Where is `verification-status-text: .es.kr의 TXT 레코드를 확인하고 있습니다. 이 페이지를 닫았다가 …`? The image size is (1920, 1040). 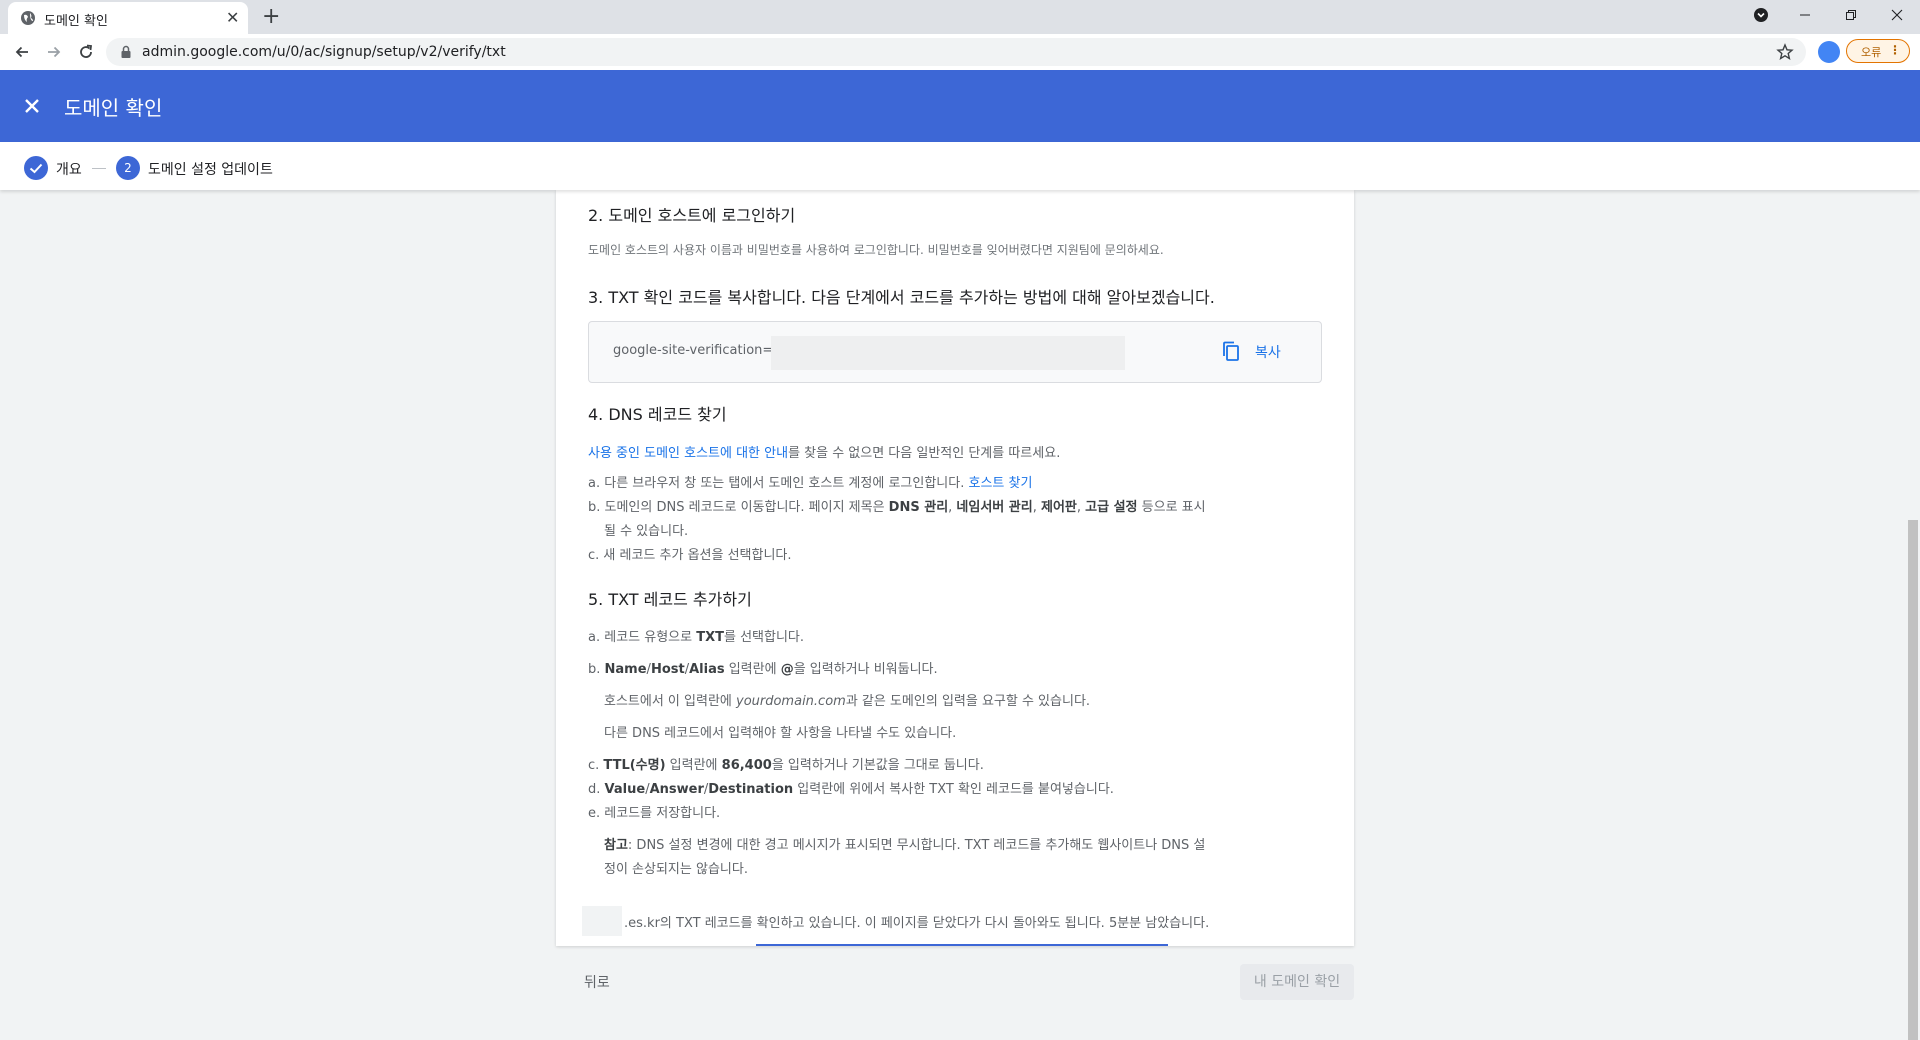
verification-status-text: .es.kr의 TXT 레코드를 확인하고 있습니다. 이 페이지를 닫았다가 … is located at coordinates (917, 923).